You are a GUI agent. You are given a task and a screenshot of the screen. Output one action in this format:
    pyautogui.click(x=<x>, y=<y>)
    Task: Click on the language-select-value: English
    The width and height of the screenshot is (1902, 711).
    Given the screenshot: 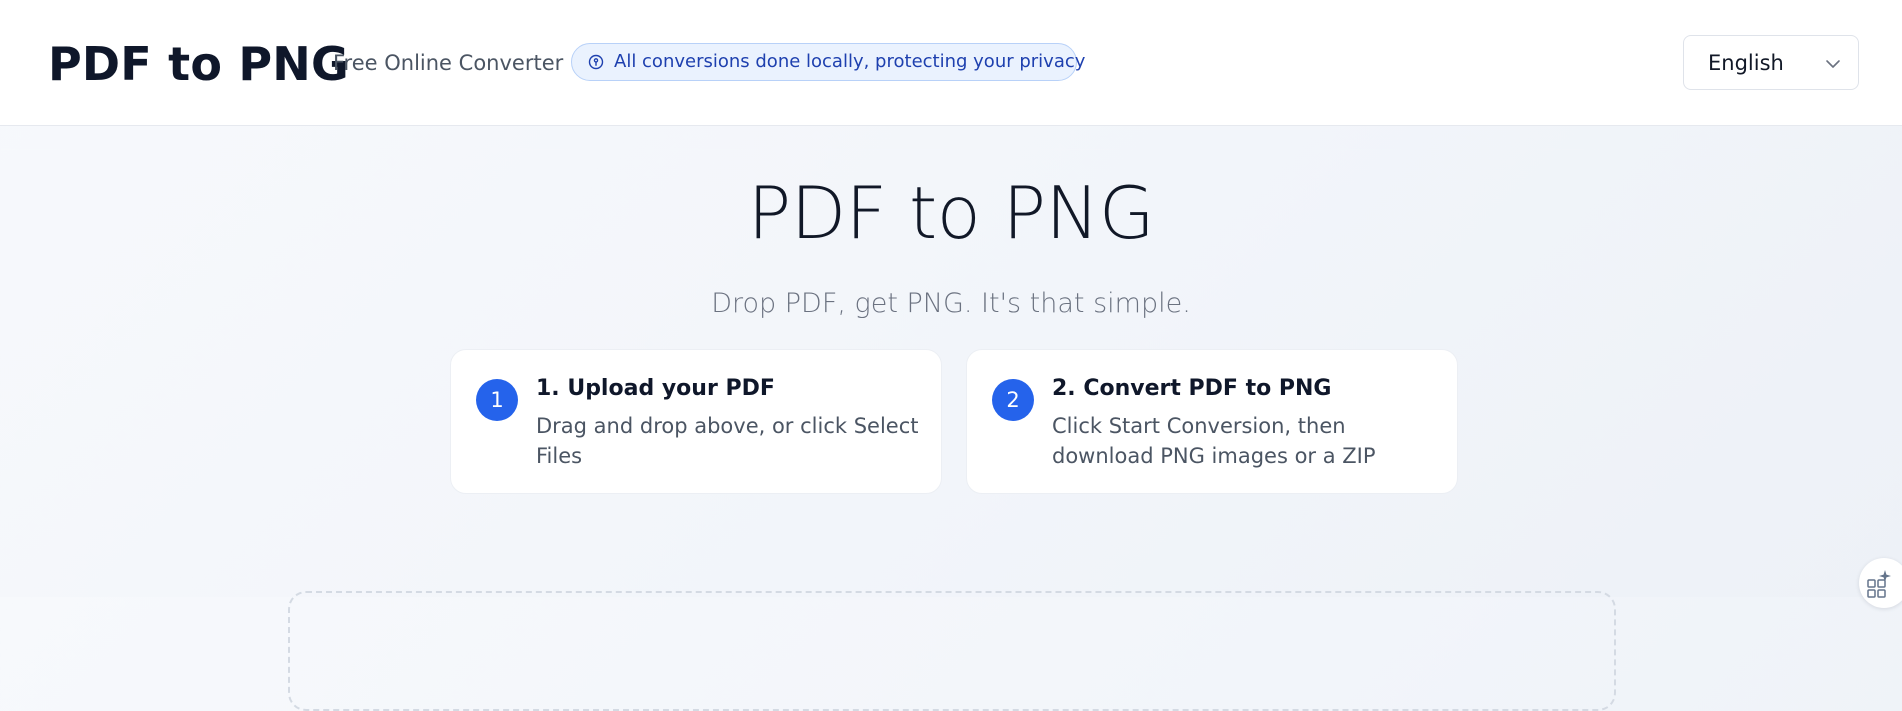 What is the action you would take?
    pyautogui.click(x=1746, y=62)
    